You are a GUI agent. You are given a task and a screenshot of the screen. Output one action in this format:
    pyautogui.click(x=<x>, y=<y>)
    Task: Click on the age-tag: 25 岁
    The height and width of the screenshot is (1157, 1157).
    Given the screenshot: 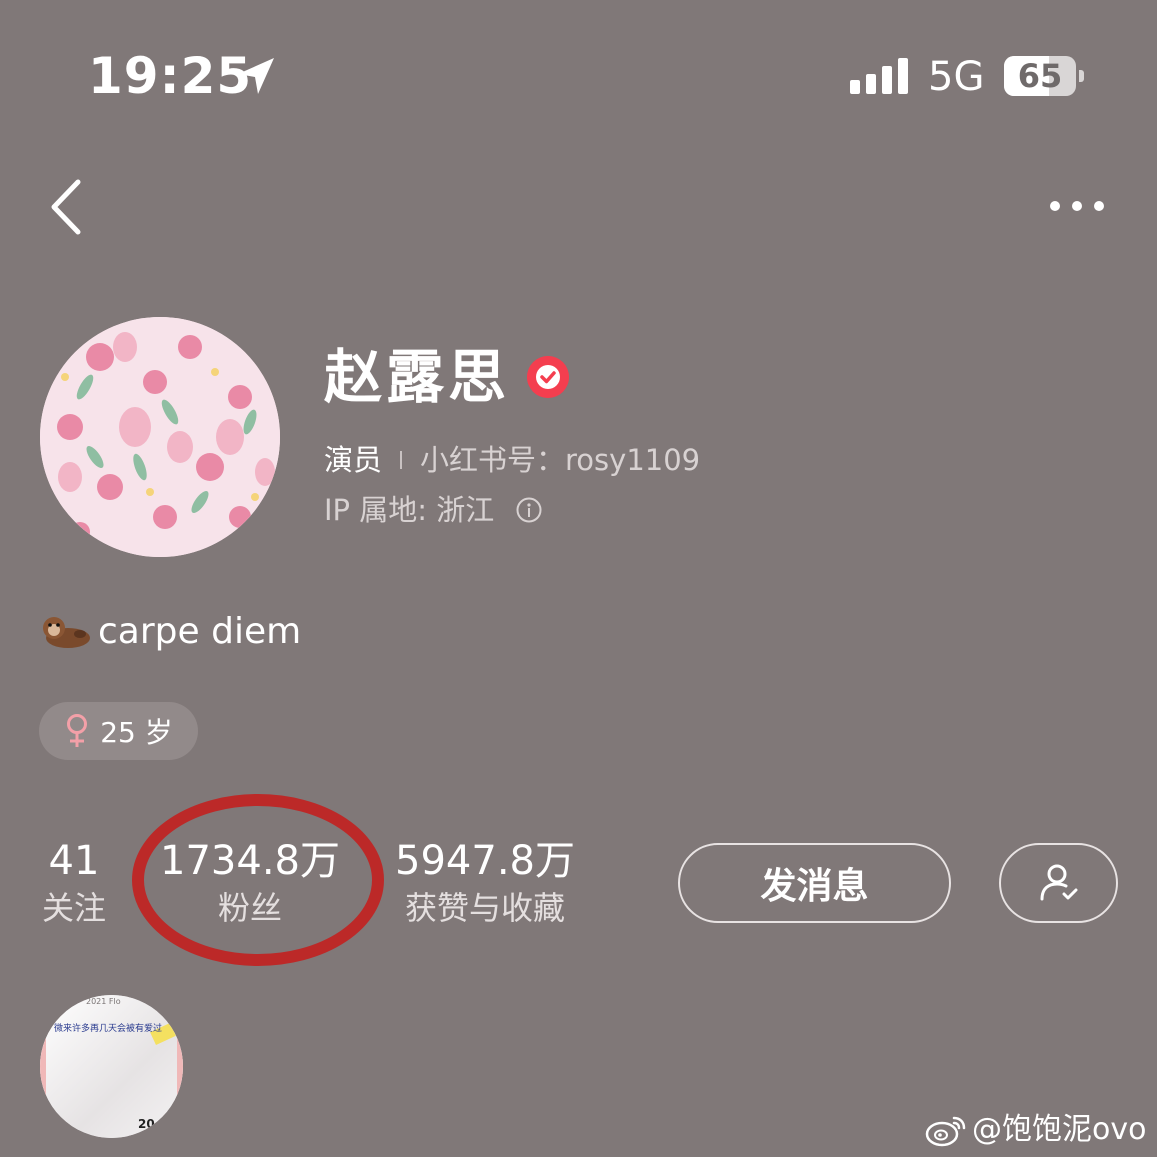 What is the action you would take?
    pyautogui.click(x=118, y=731)
    